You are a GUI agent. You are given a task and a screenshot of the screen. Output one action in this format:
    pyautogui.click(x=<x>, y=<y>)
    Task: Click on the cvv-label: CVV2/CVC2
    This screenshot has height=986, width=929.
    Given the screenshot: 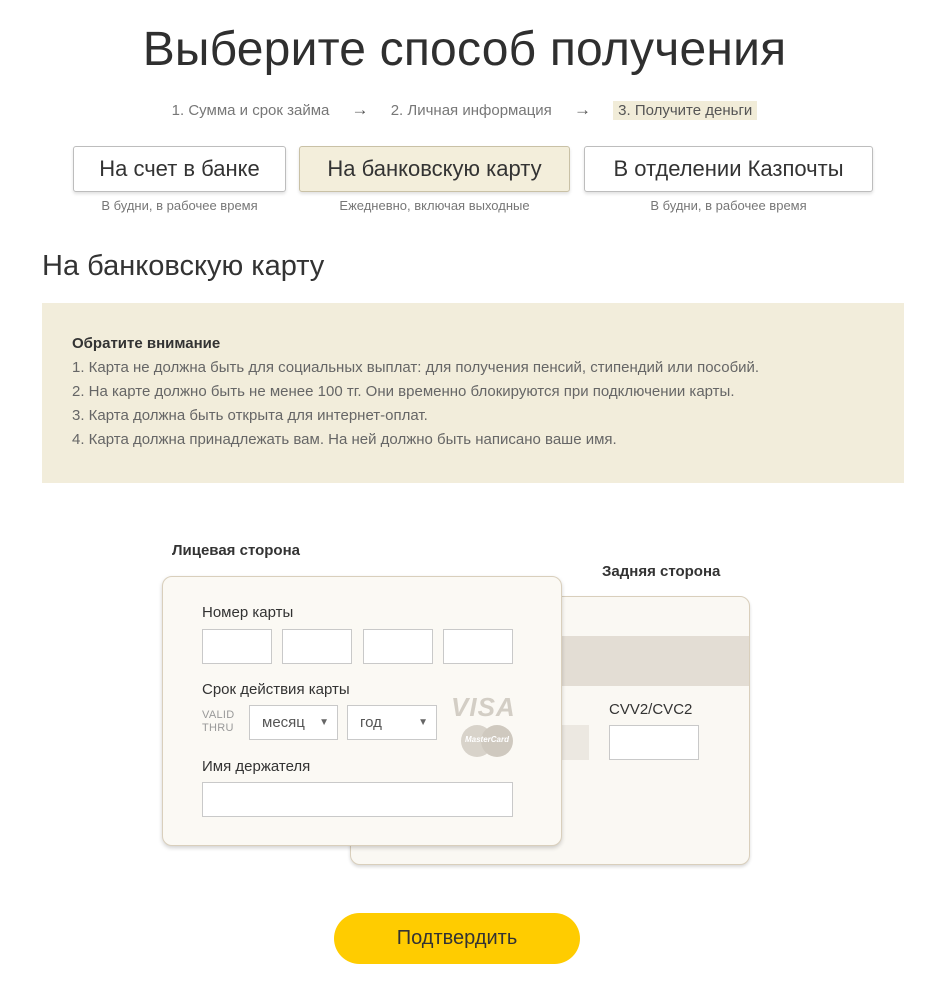 What is the action you would take?
    pyautogui.click(x=651, y=709)
    